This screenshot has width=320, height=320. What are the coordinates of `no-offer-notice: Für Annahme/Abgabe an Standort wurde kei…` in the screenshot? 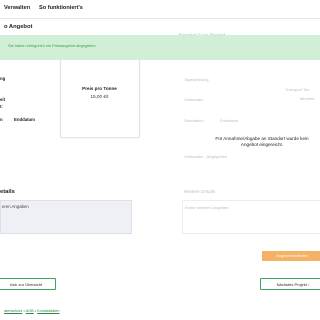 It's located at (262, 141).